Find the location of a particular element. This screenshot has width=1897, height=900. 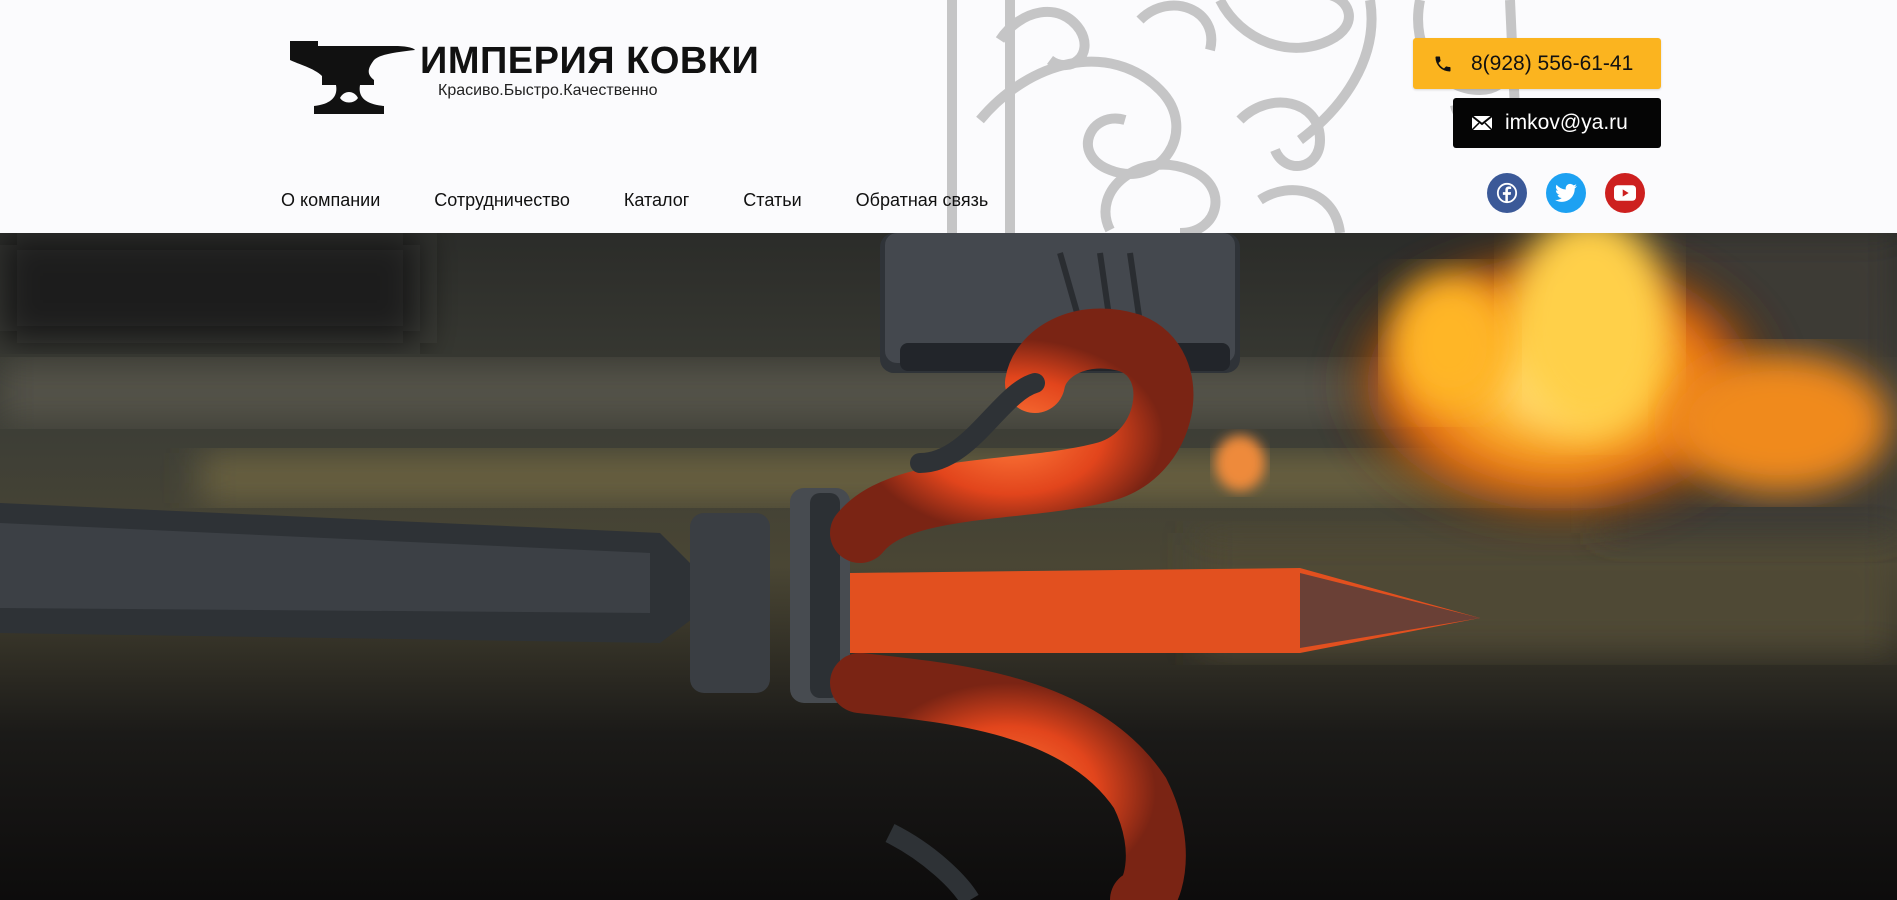

site-logo: ИМПЕРИЯ КОВКИ Красиво.Быстро.Качественно is located at coordinates (524, 76).